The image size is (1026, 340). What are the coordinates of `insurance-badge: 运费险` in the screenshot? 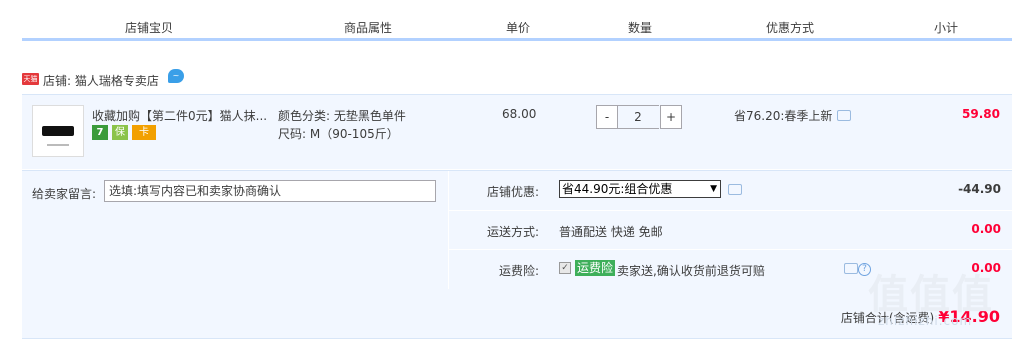 It's located at (595, 268).